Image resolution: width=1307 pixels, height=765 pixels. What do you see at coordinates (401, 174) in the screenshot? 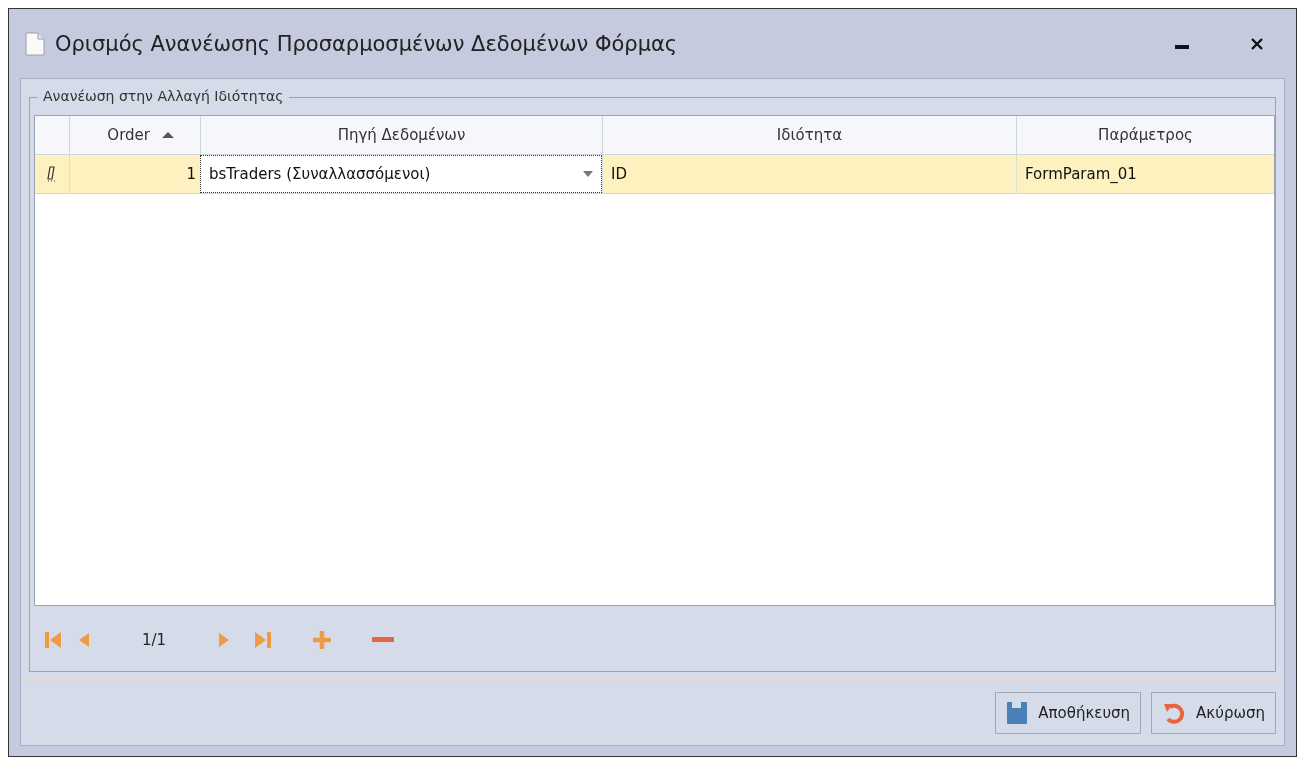
I see `dropdown-field: bsTraders (Συναλλασσόμενοι)` at bounding box center [401, 174].